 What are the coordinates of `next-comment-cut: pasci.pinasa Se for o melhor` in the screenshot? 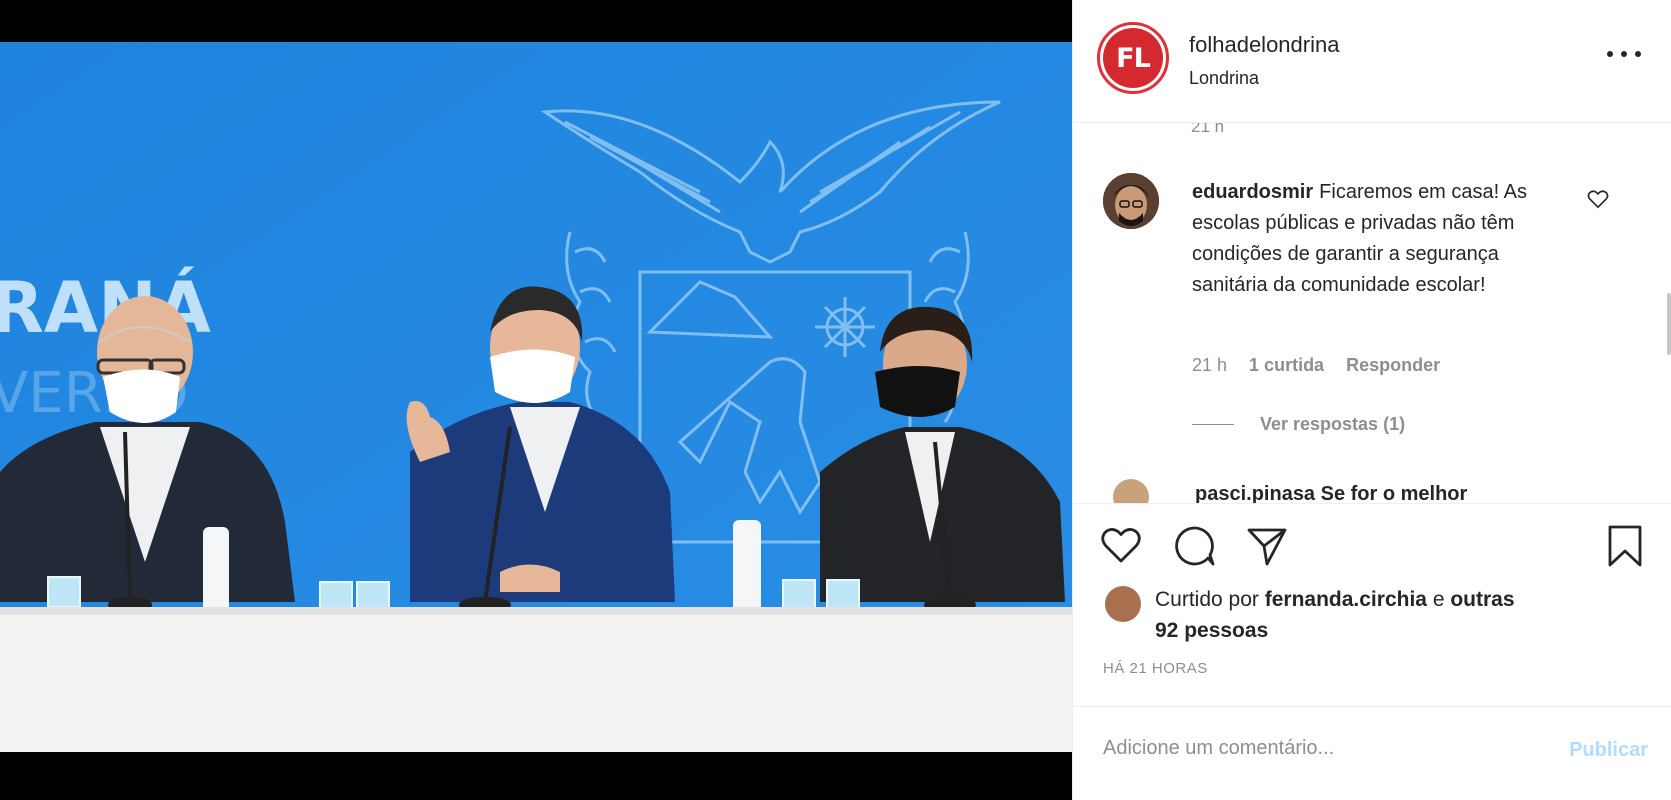 It's located at (1331, 493).